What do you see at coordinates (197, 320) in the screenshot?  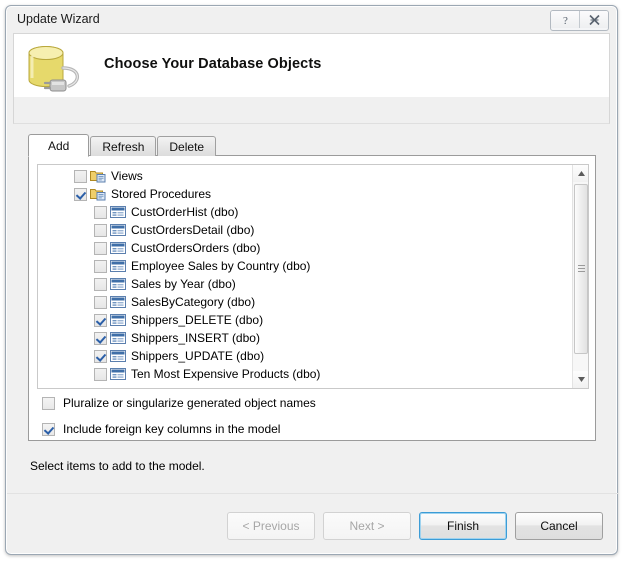 I see `tree-item-label: Shippers_DELETE (dbo)` at bounding box center [197, 320].